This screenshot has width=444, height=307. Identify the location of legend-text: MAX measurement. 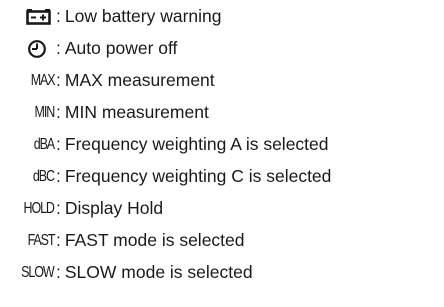
(139, 80).